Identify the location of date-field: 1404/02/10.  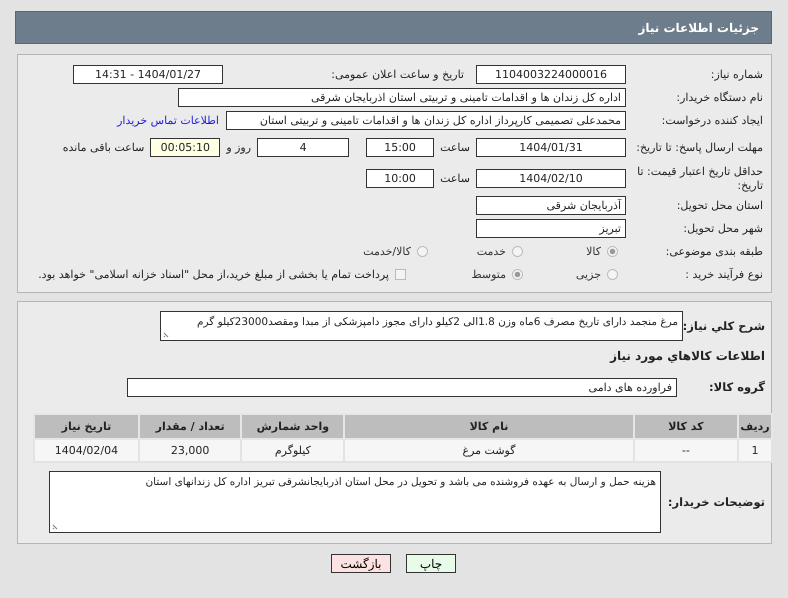
(551, 178).